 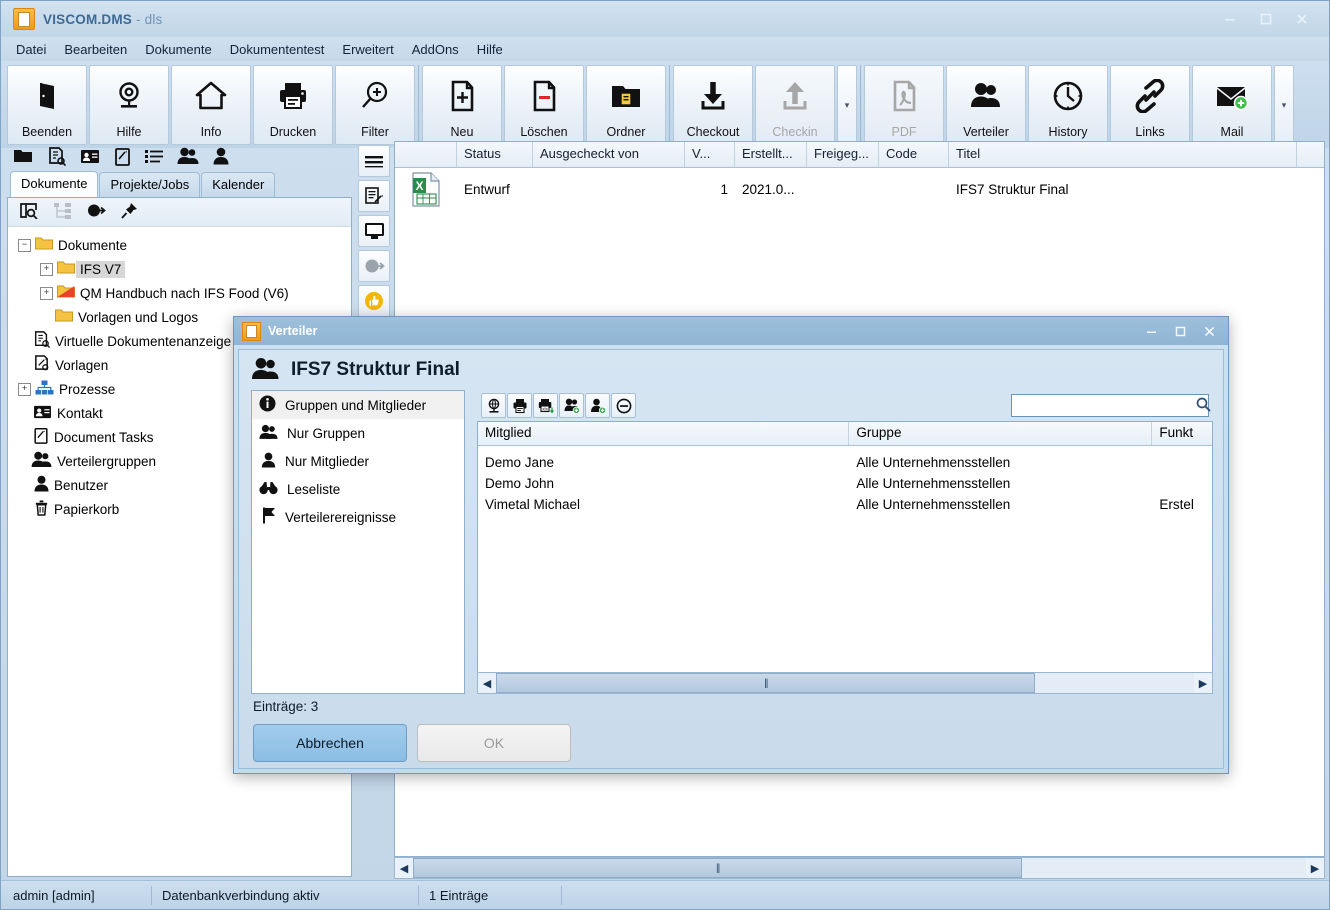 What do you see at coordinates (571, 405) in the screenshot?
I see `add-group-button` at bounding box center [571, 405].